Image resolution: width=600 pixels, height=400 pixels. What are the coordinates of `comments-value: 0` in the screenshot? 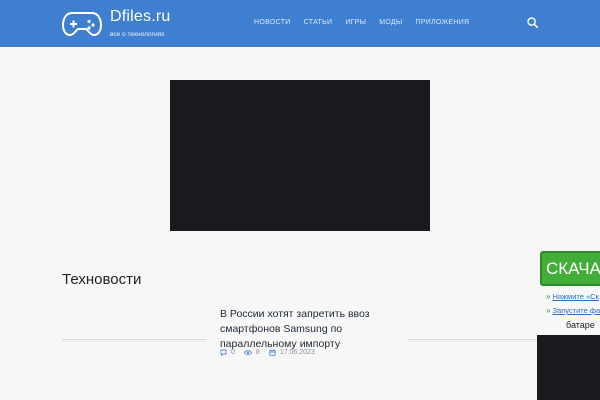 It's located at (233, 352).